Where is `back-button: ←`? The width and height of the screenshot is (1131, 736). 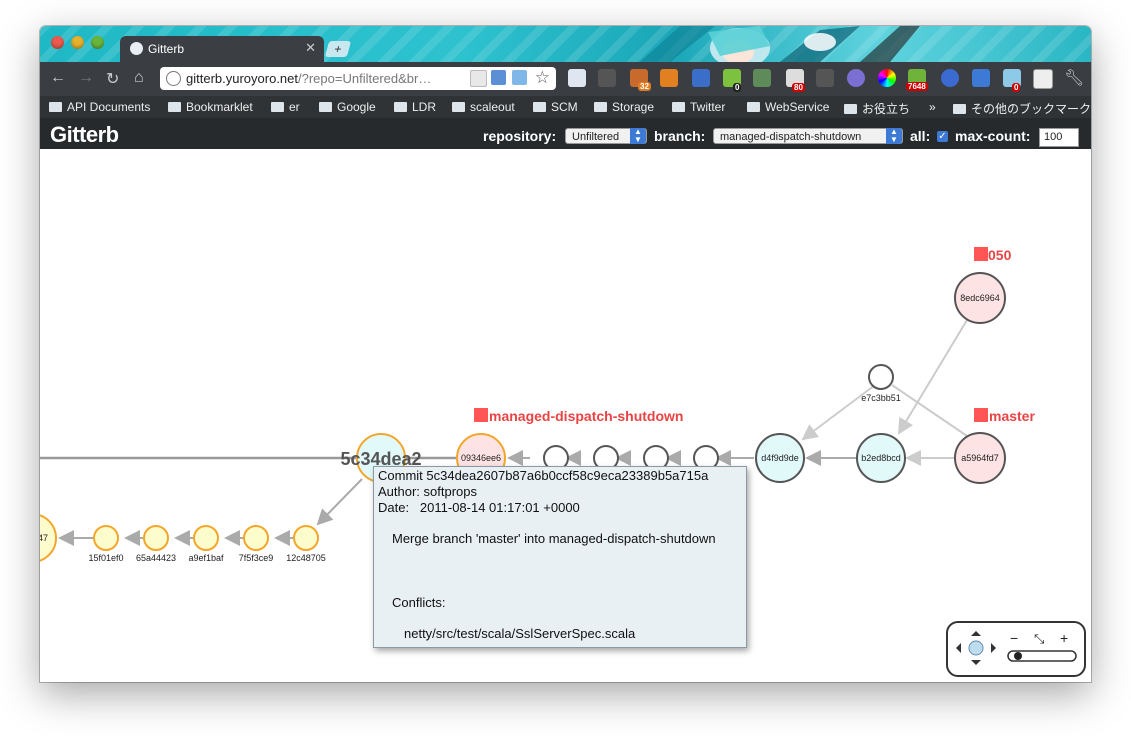
back-button: ← is located at coordinates (58, 78).